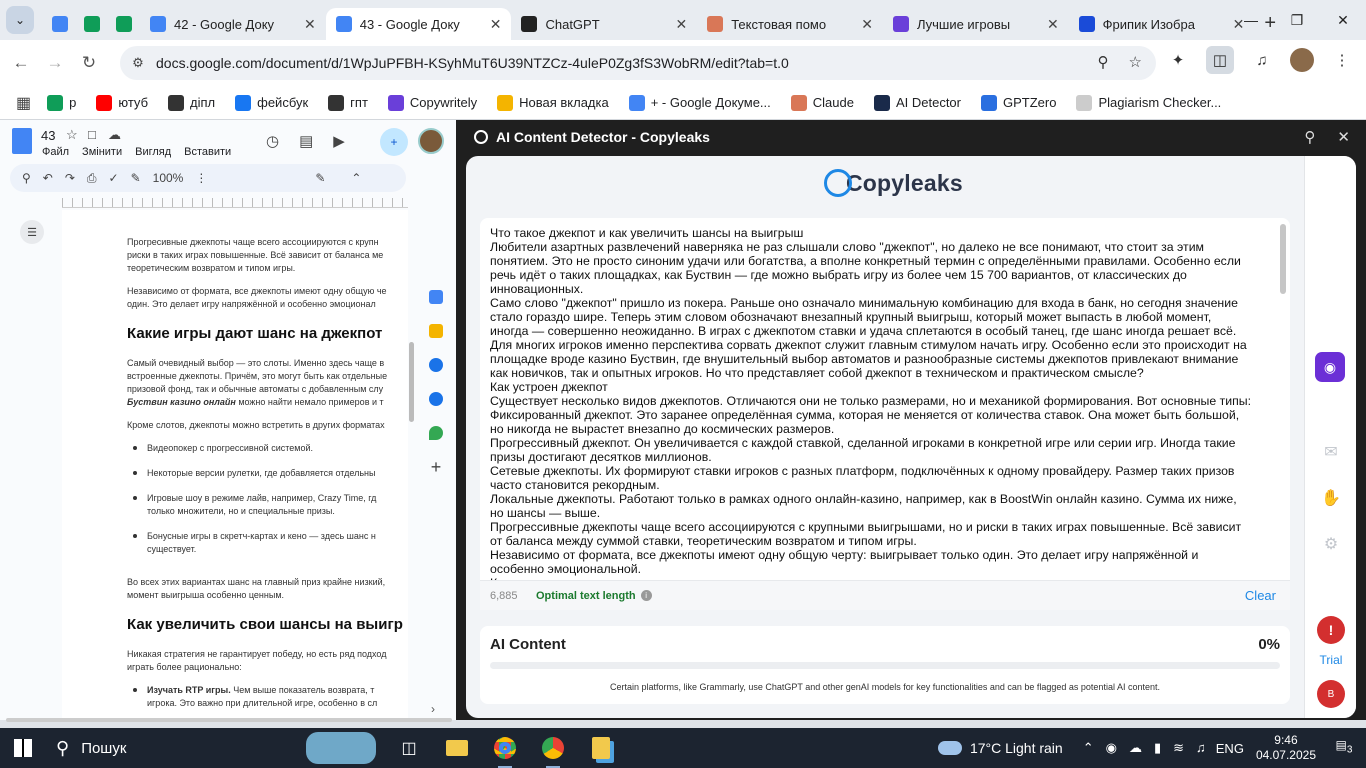  I want to click on wifi-icon: ≋, so click(1178, 748).